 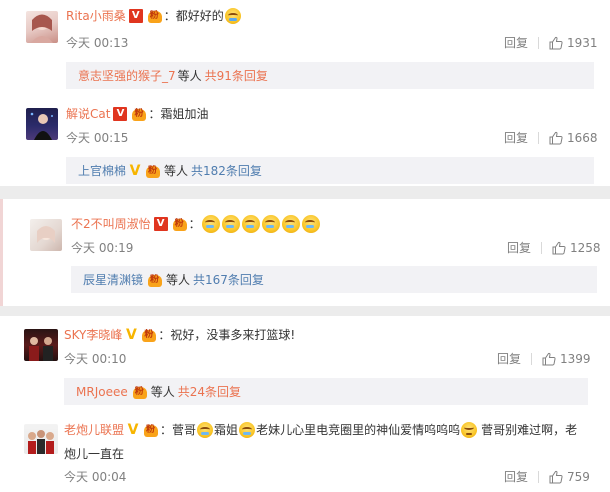 I want to click on comment-time: 今天 00:04, so click(x=95, y=477).